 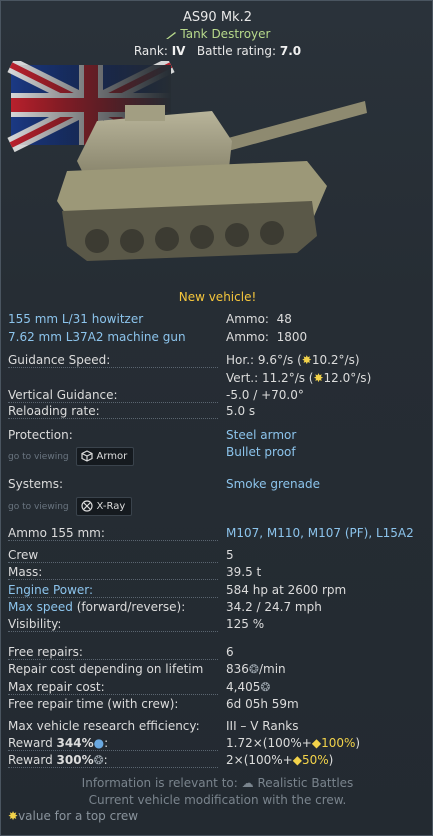 What do you see at coordinates (99, 743) in the screenshot?
I see `research-points-icon: ●` at bounding box center [99, 743].